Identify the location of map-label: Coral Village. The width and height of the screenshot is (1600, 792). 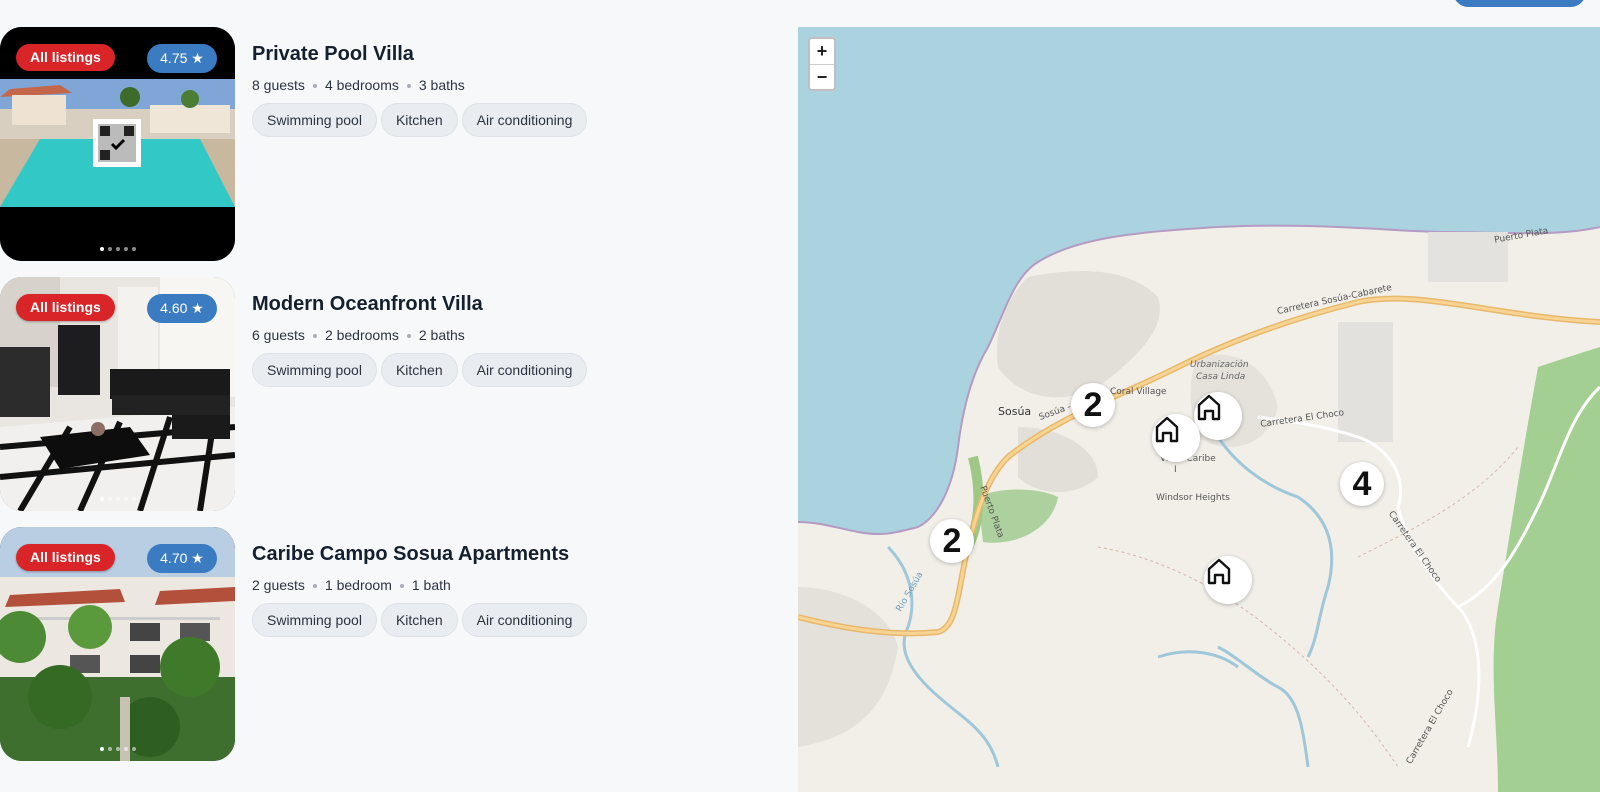
(1138, 392).